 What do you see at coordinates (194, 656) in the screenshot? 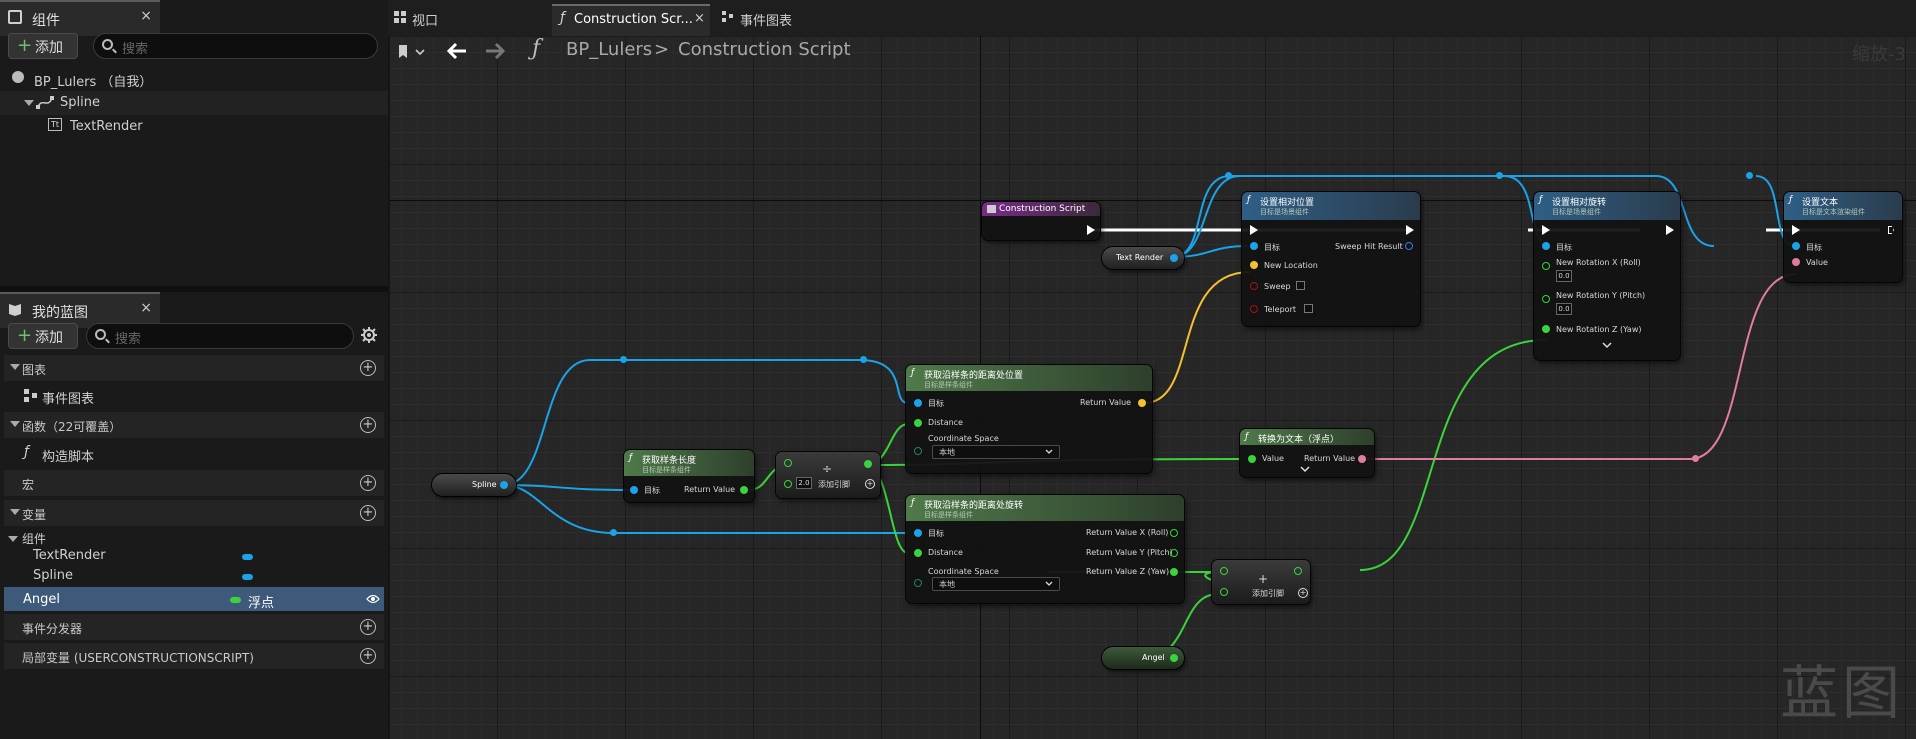
I see `section-local-vars: 局部变量 (USERCONSTRUCTIONSCRIPT) +` at bounding box center [194, 656].